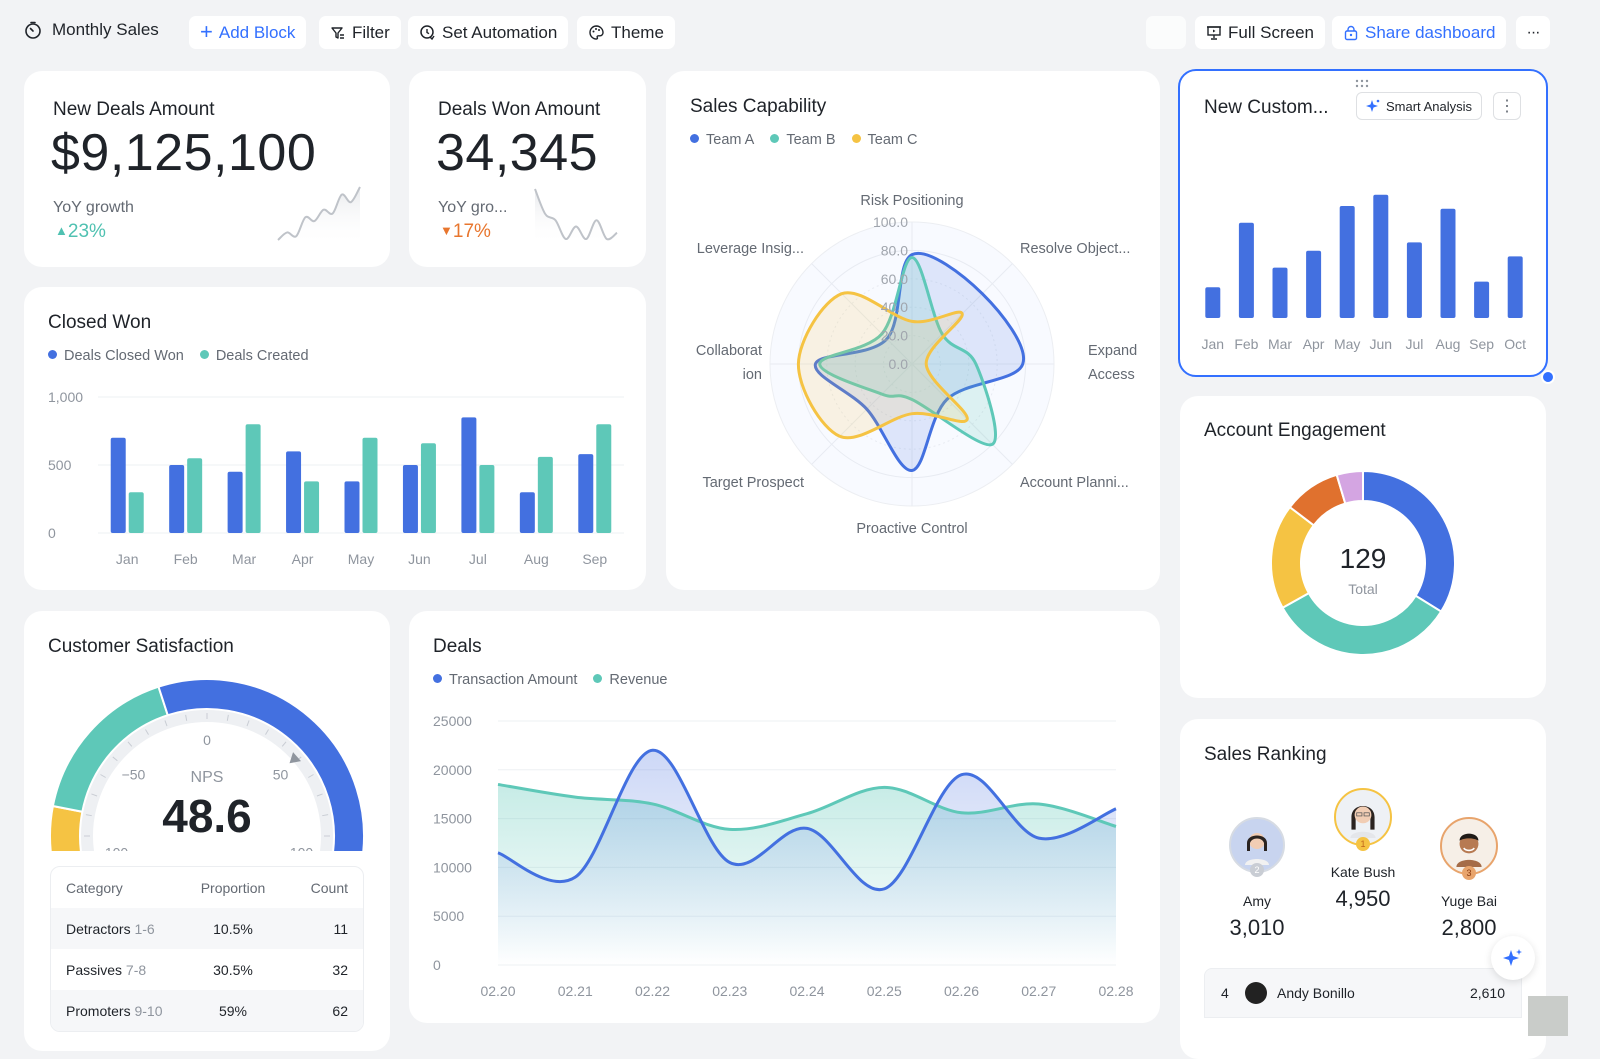 The width and height of the screenshot is (1600, 1059). I want to click on x-tick-label: Apr, so click(1314, 344).